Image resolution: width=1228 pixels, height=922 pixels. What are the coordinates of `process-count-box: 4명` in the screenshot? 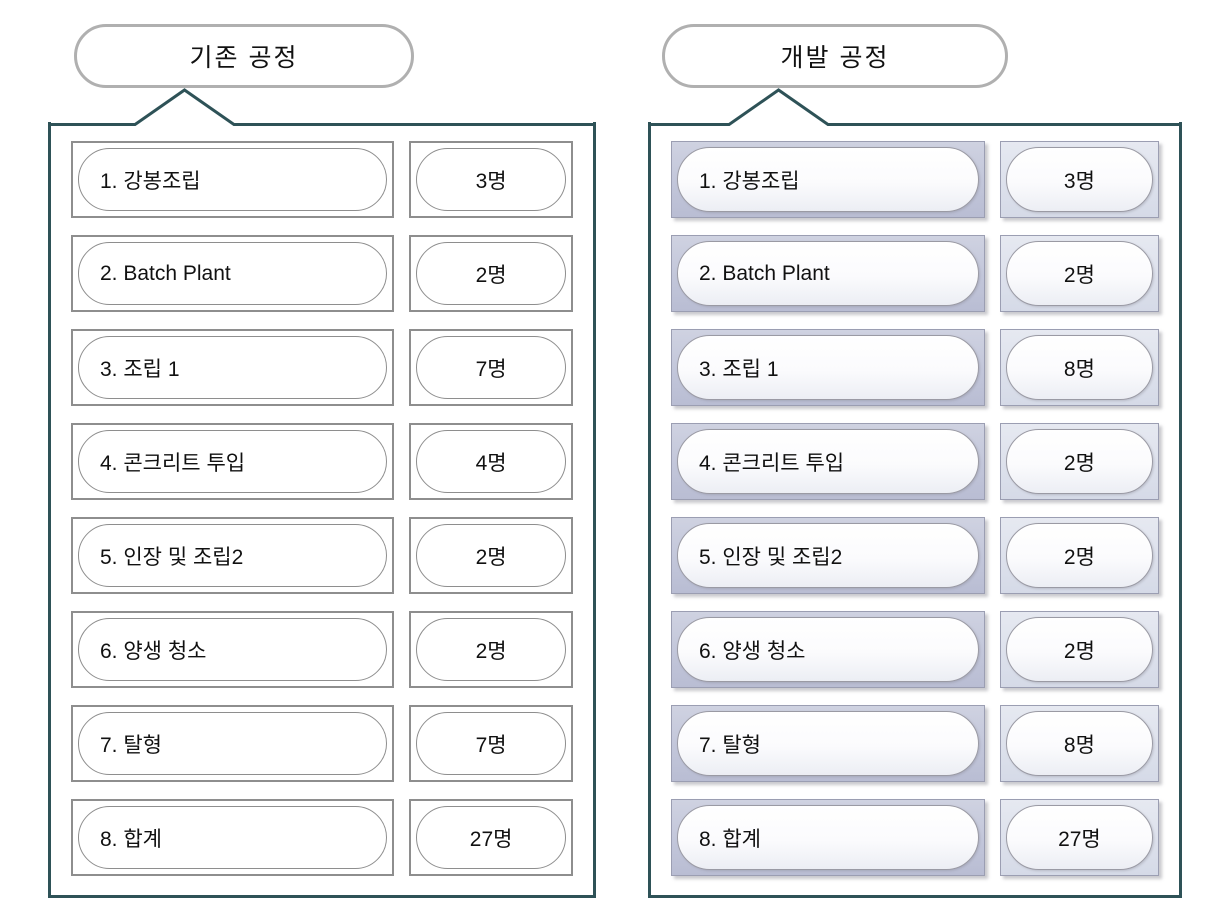 It's located at (491, 461).